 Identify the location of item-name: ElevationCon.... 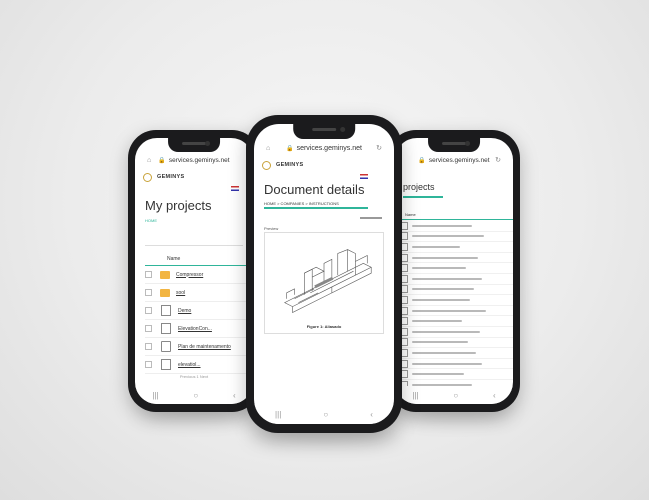
(195, 329).